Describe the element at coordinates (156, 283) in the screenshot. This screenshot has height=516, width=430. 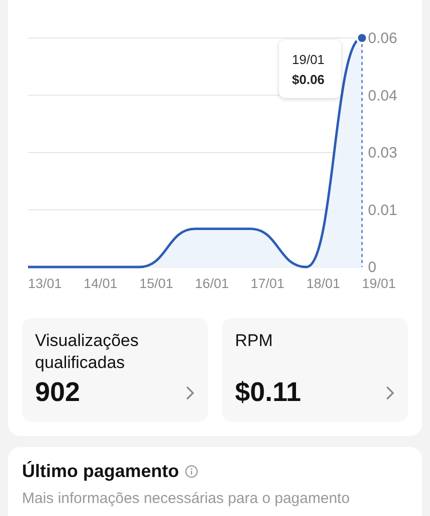
I see `x-axis-label: 15/01` at that location.